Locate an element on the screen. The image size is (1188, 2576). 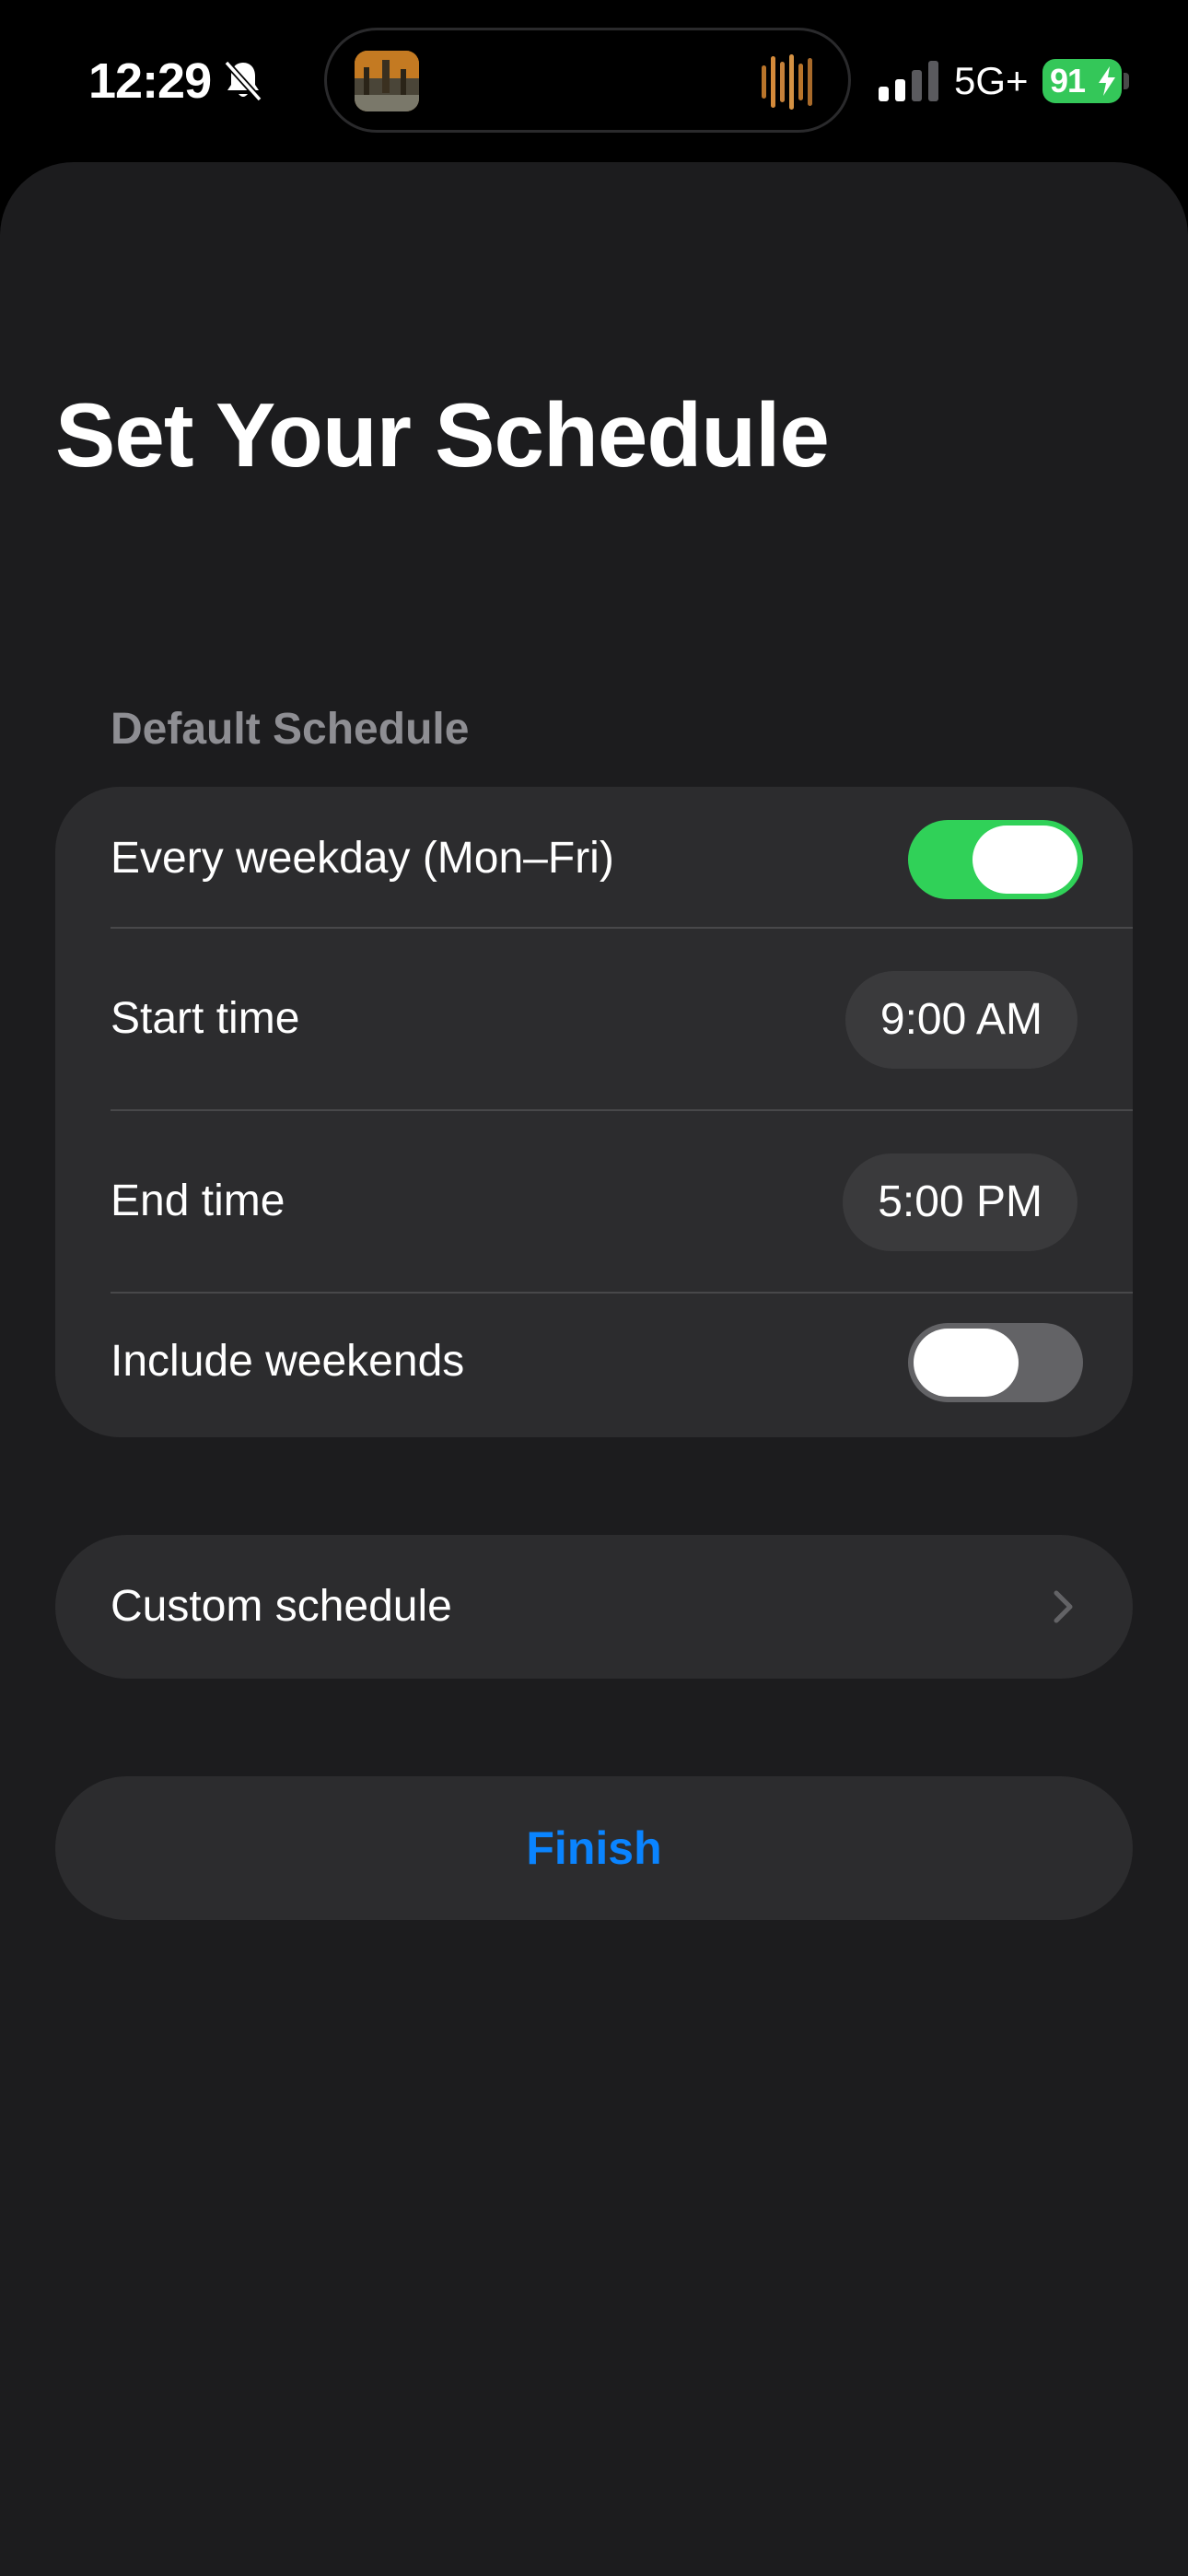
include-weekends-toggle is located at coordinates (995, 1362).